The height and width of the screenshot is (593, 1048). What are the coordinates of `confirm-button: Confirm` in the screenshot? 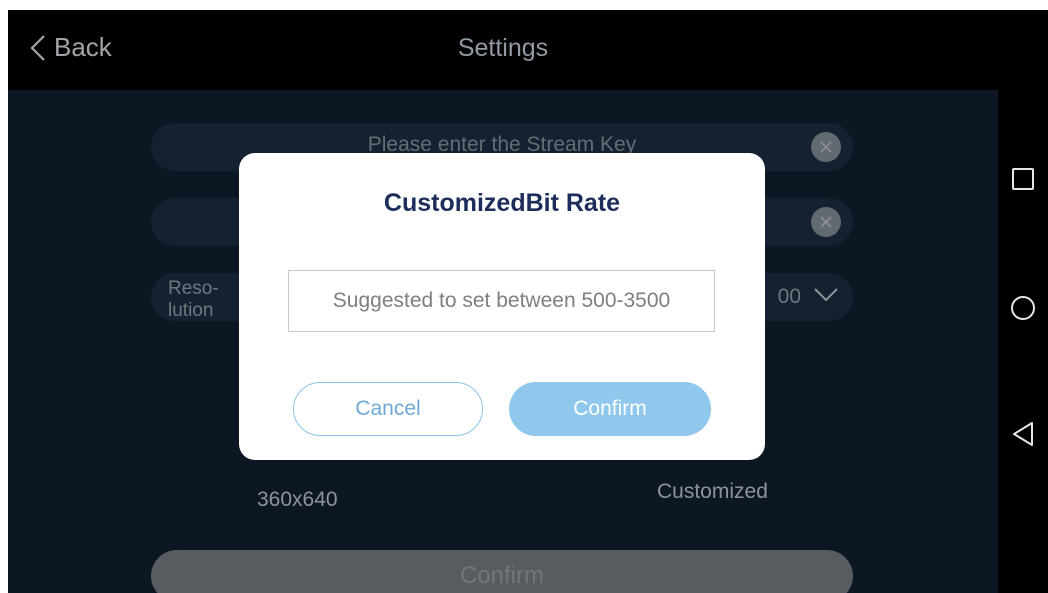 It's located at (610, 409).